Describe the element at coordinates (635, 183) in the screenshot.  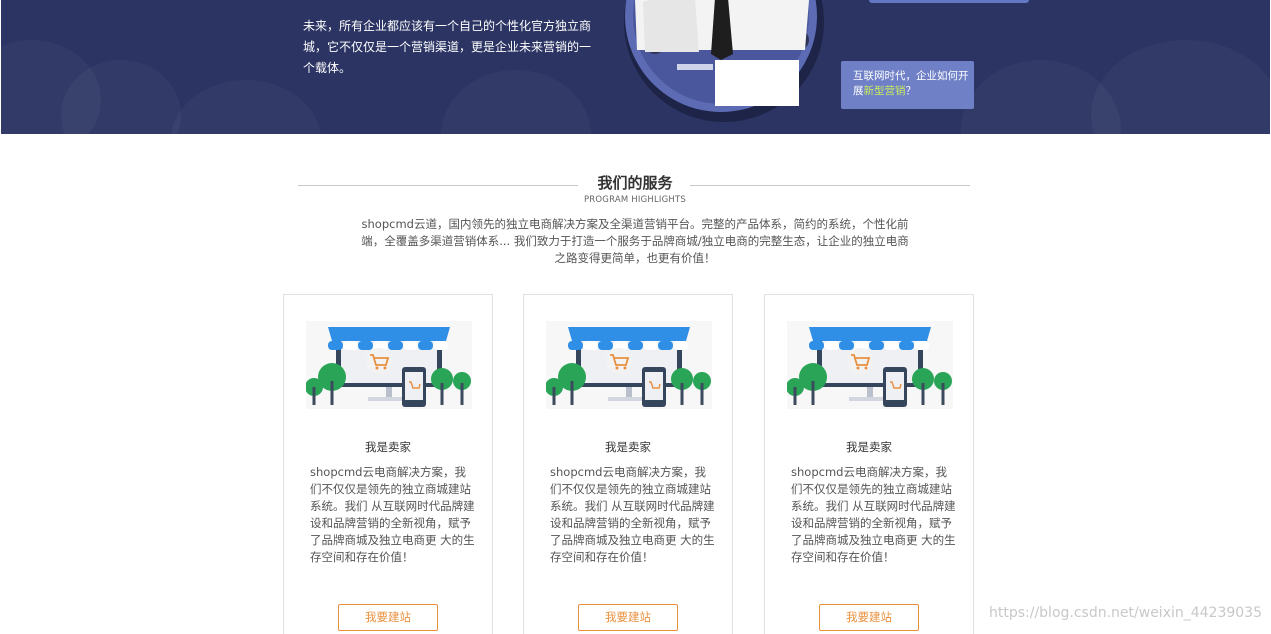
I see `section-title: 我们的服务` at that location.